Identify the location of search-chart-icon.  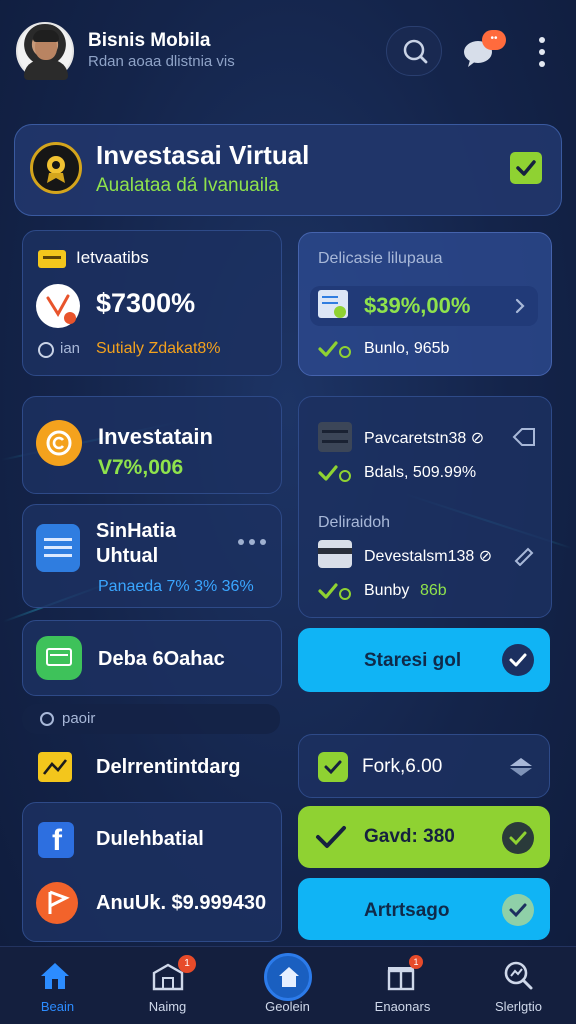
(518, 975).